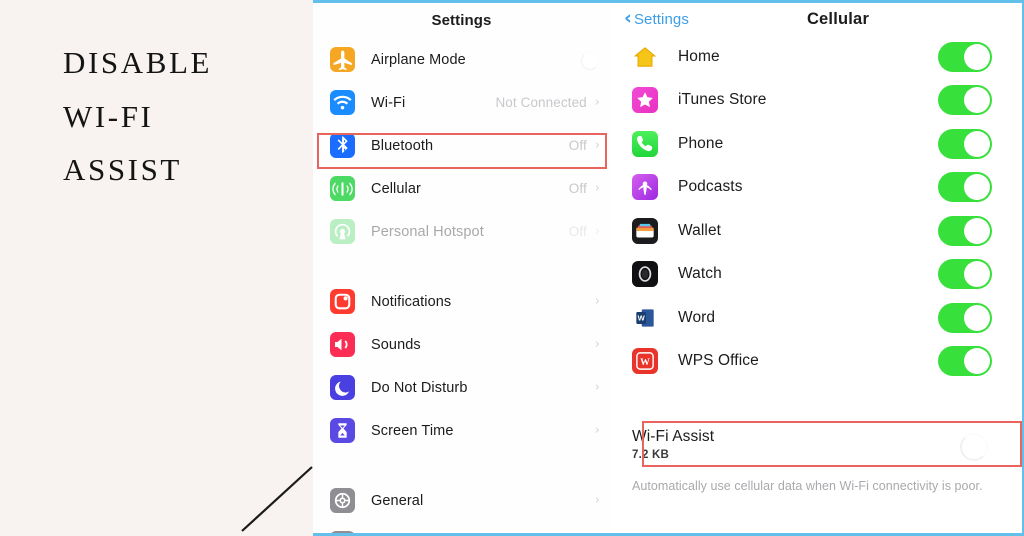 The height and width of the screenshot is (536, 1024). Describe the element at coordinates (342, 188) in the screenshot. I see `cellular-icon` at that location.